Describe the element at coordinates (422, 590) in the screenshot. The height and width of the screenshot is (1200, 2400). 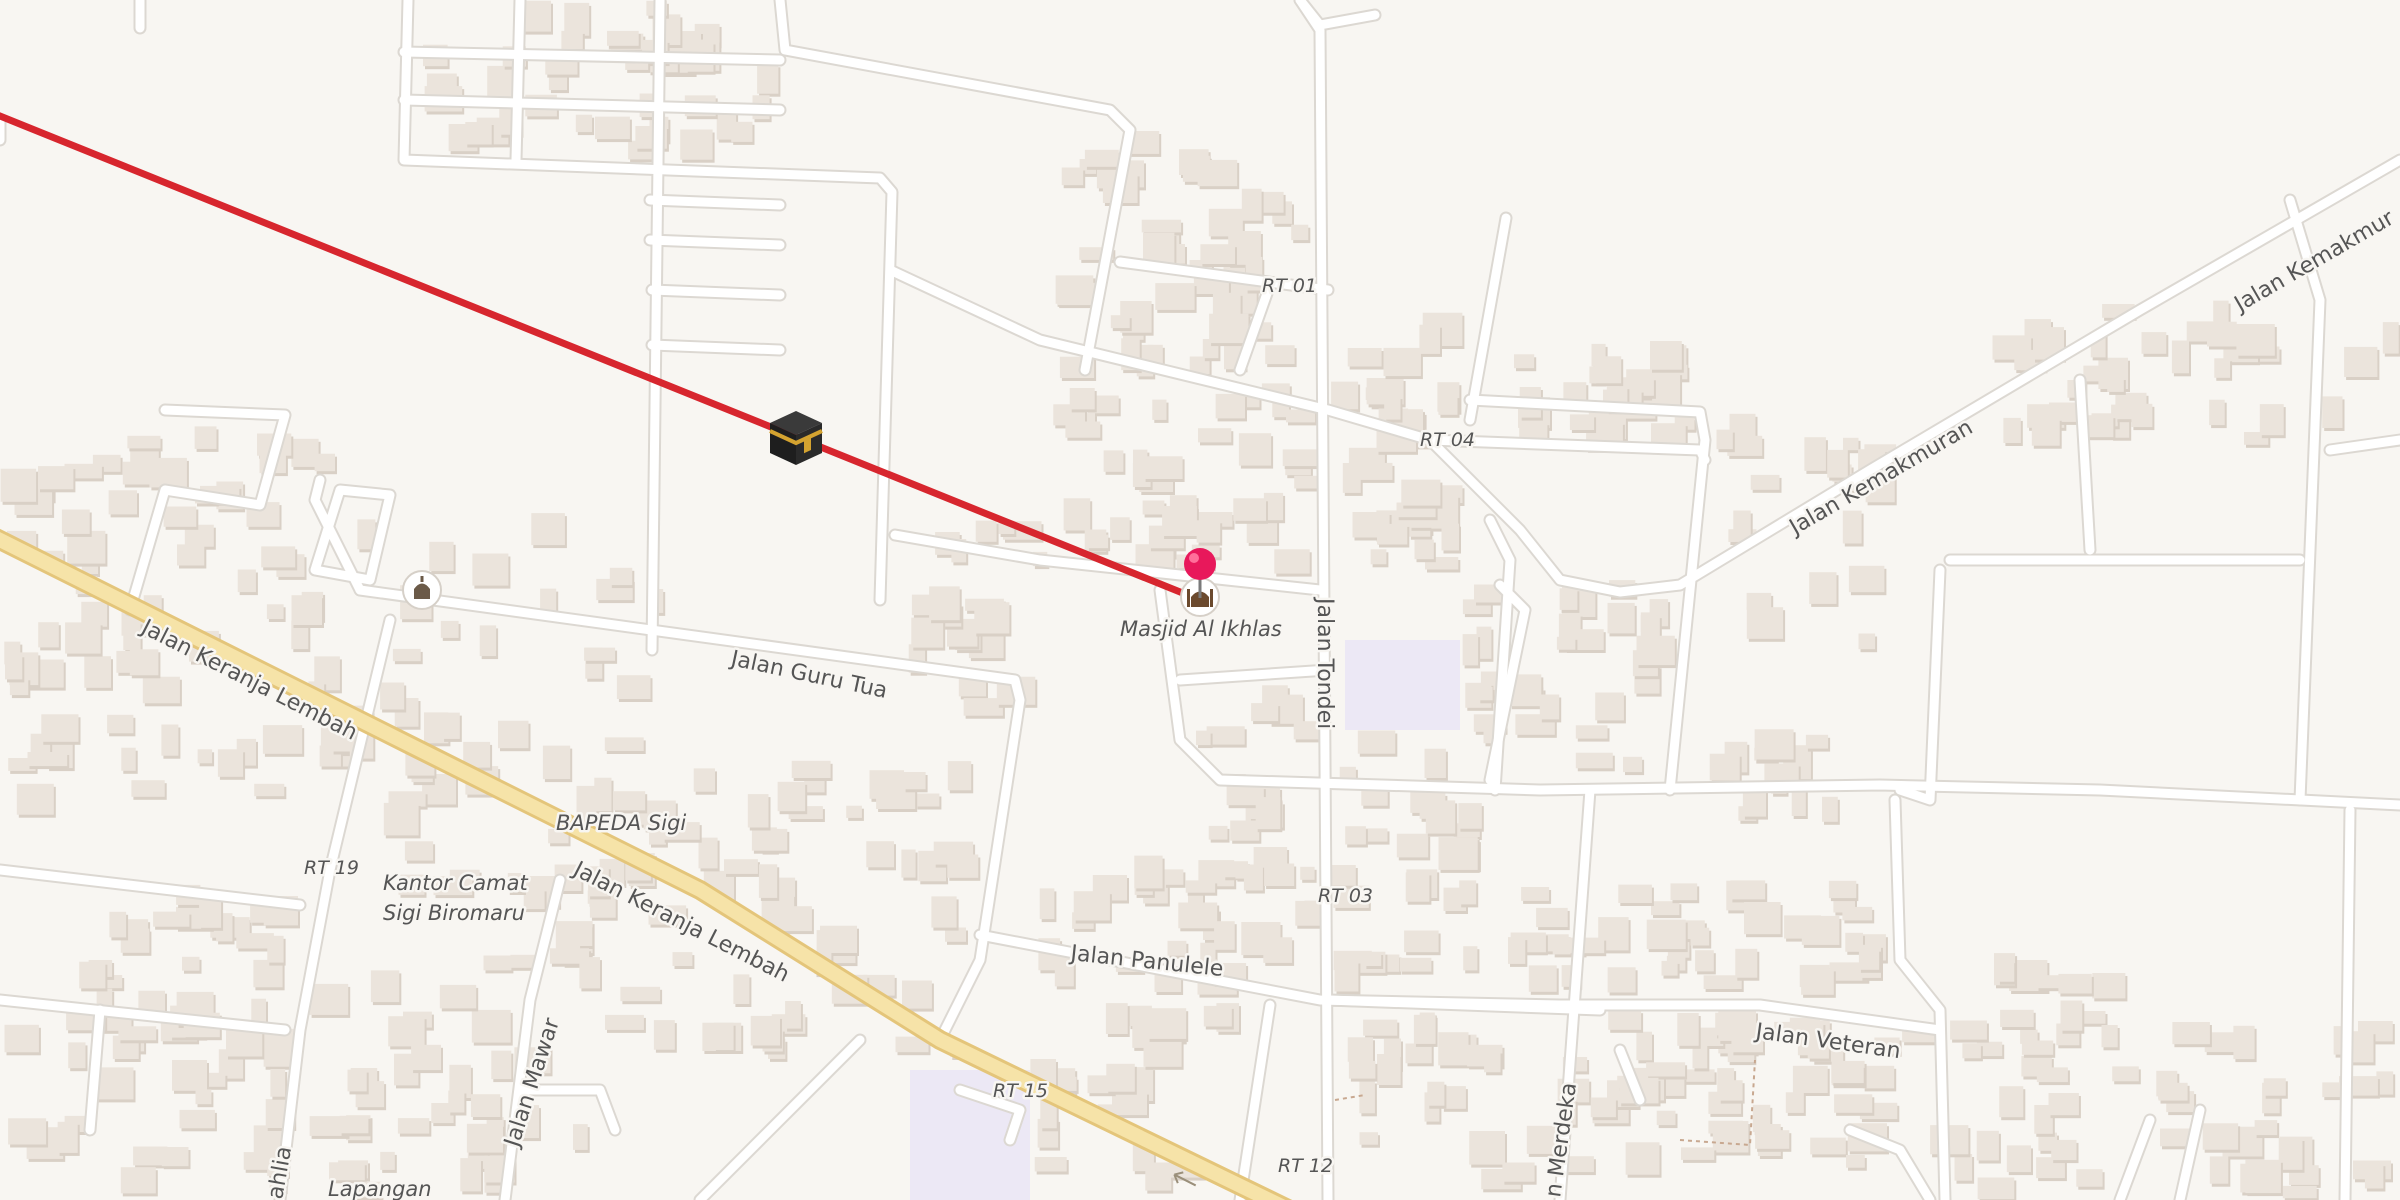
I see `place-of-worship-icon` at that location.